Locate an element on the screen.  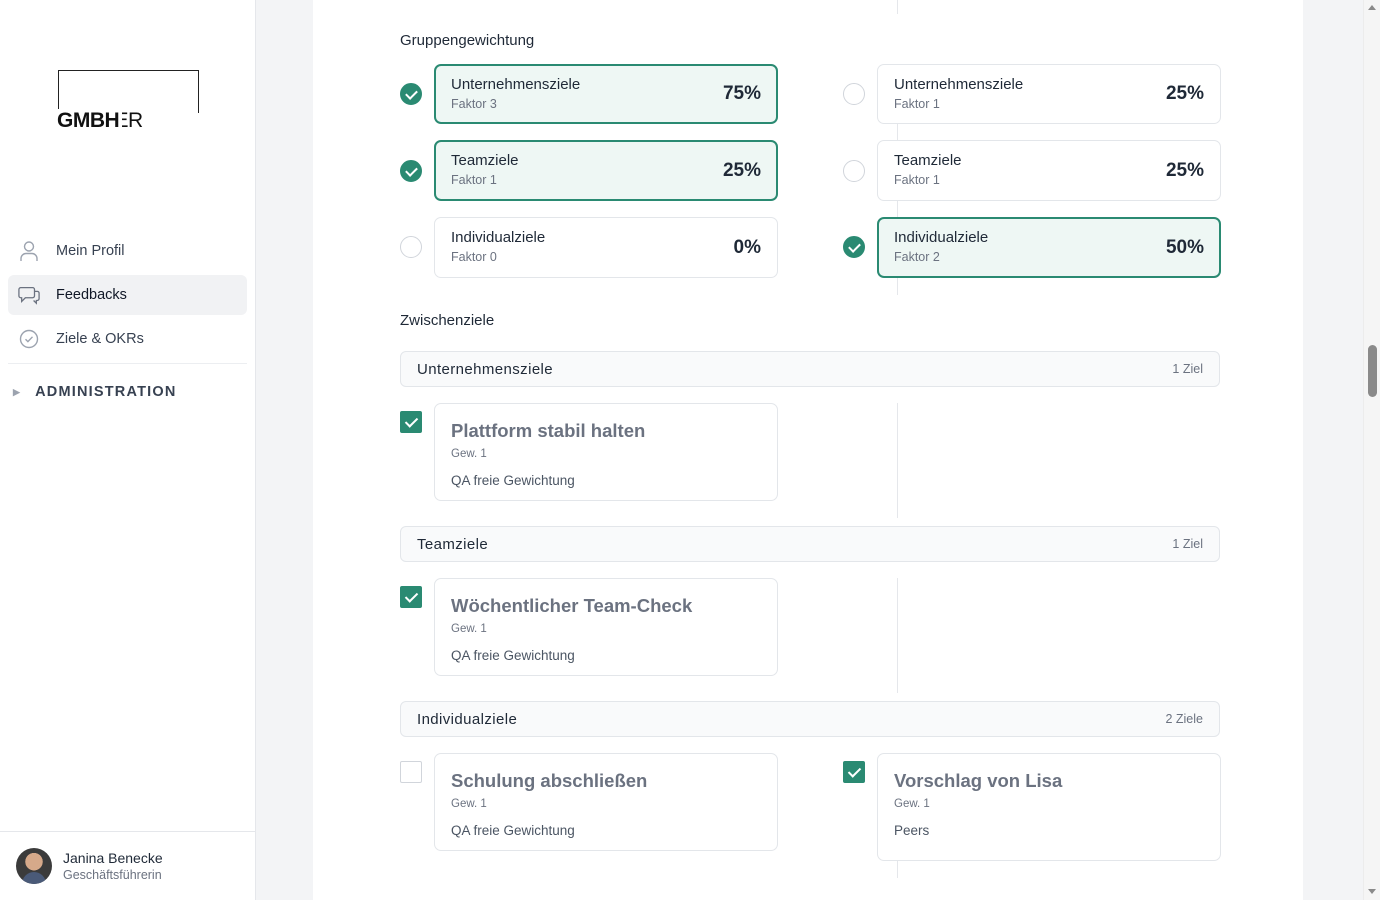
person-icon is located at coordinates (29, 251).